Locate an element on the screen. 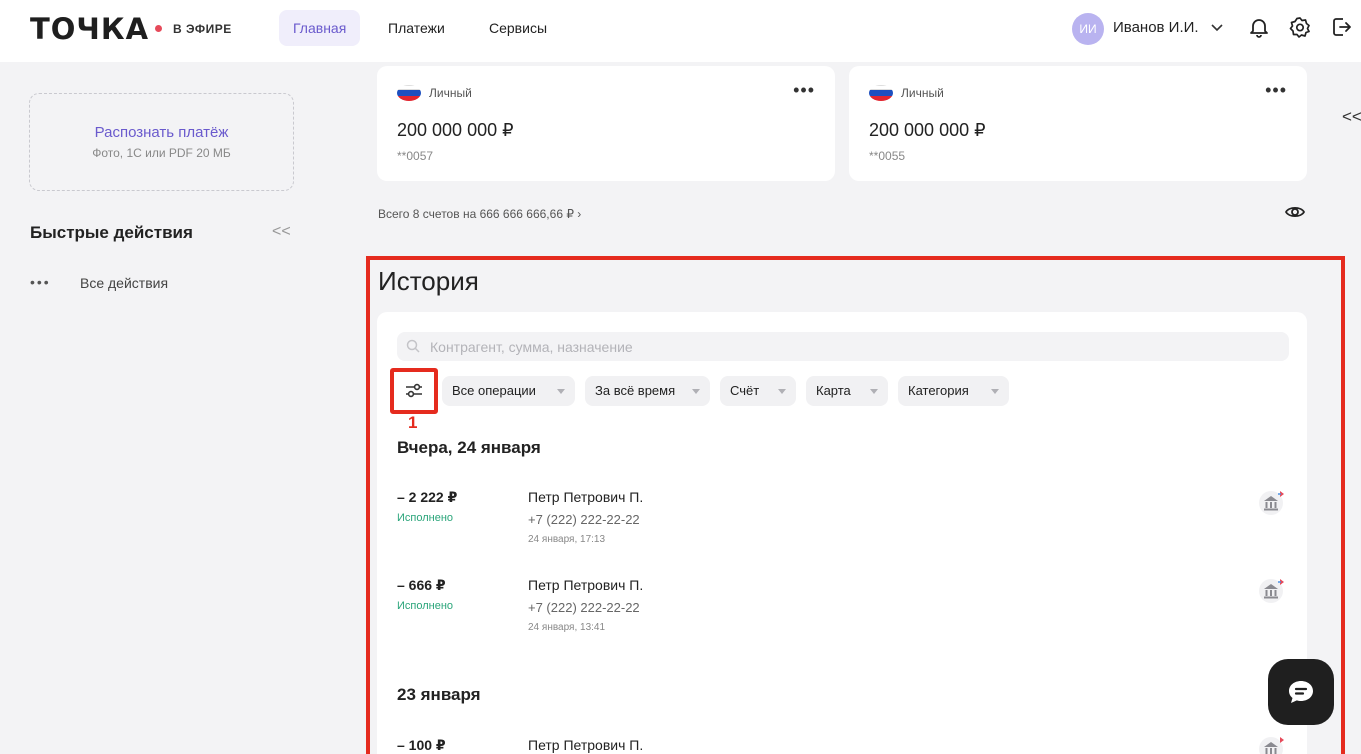  live-indicator-dot is located at coordinates (158, 28).